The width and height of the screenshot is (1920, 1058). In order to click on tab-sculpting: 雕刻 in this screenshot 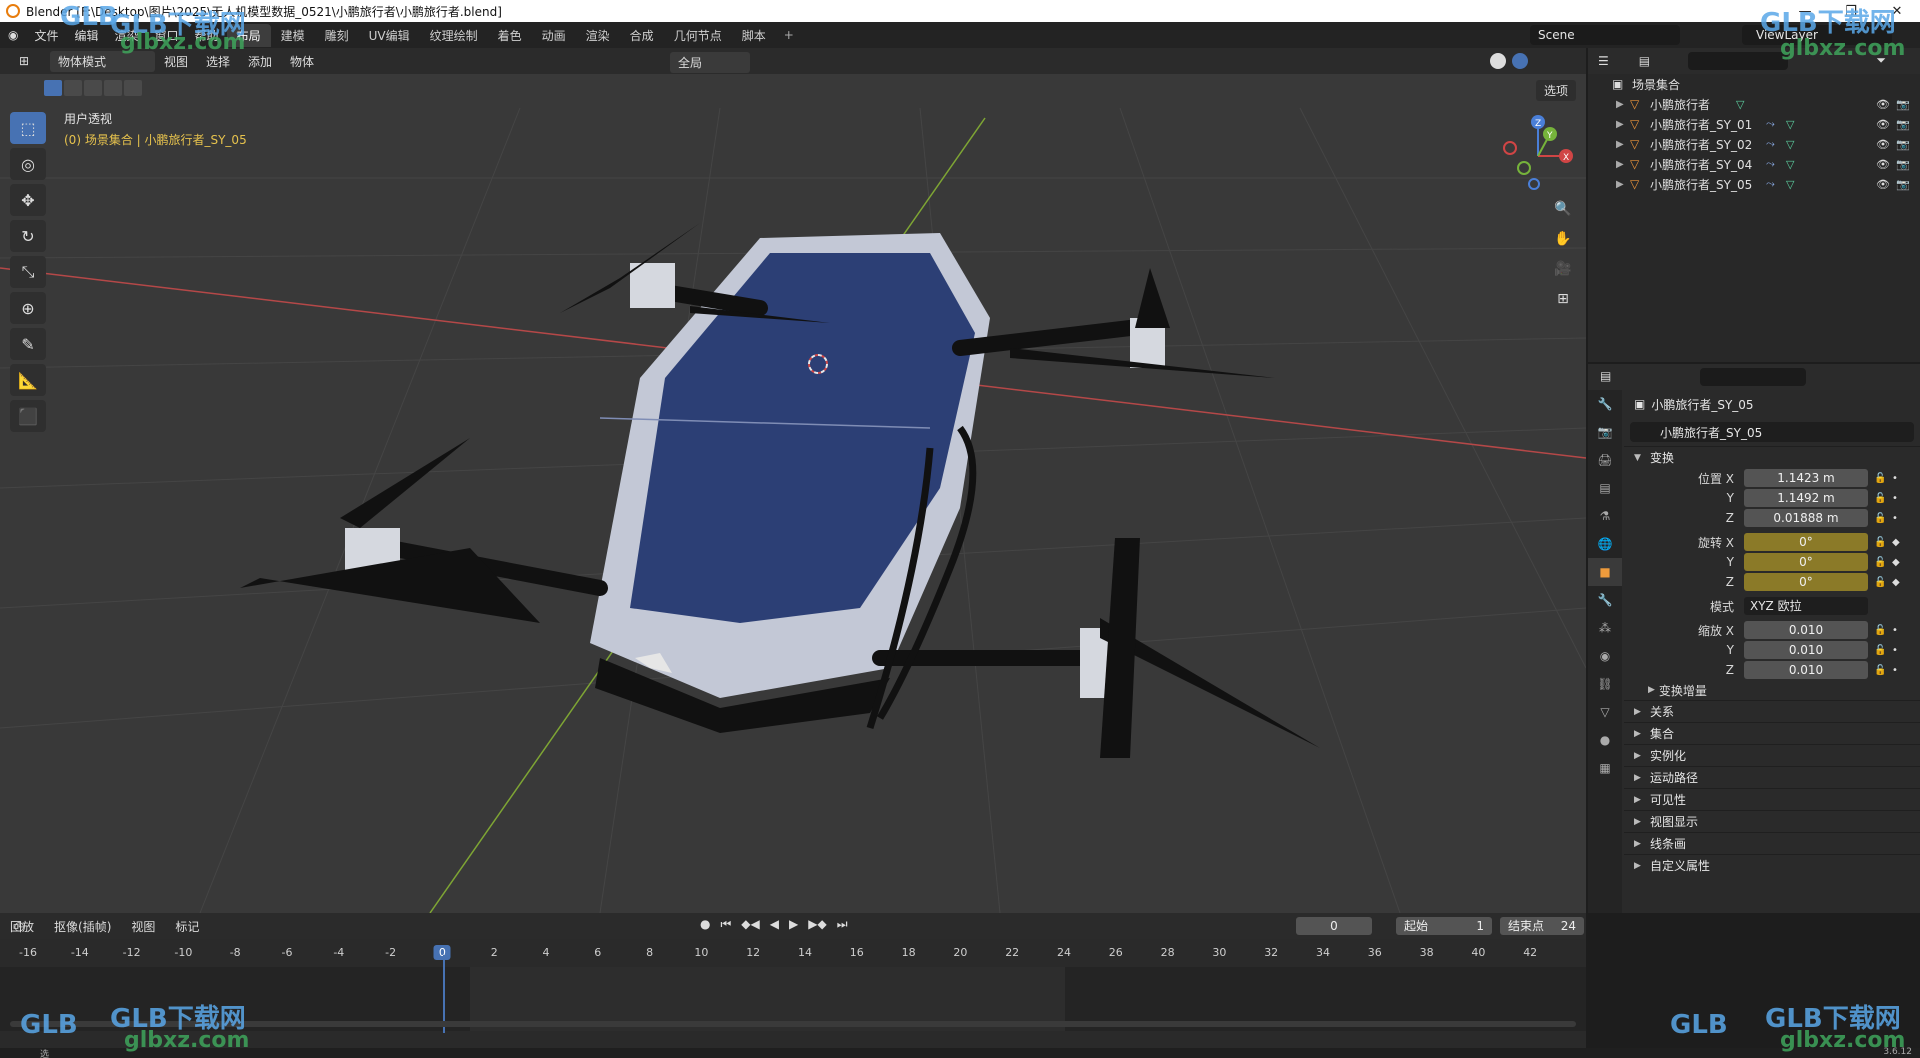, I will do `click(337, 35)`.